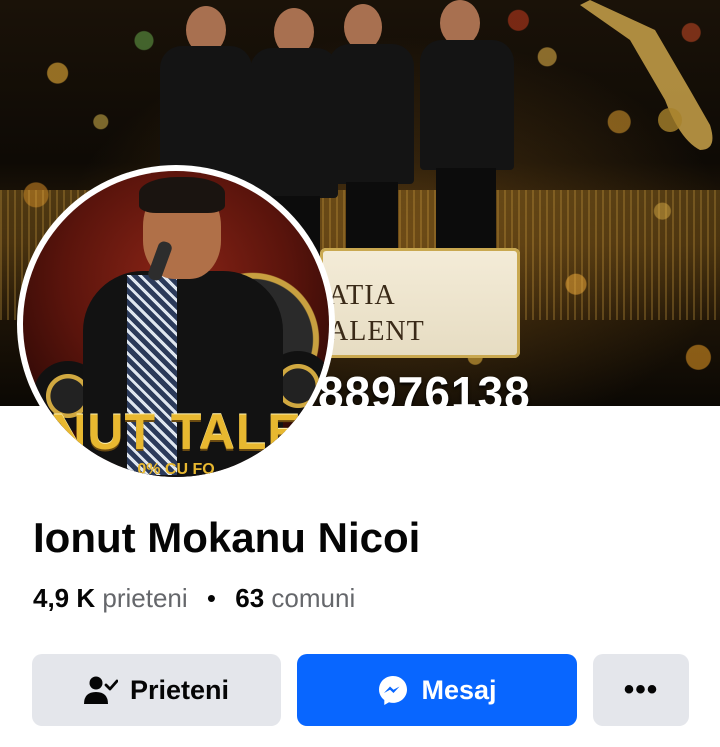  I want to click on banner-line-2: ALENT, so click(376, 331).